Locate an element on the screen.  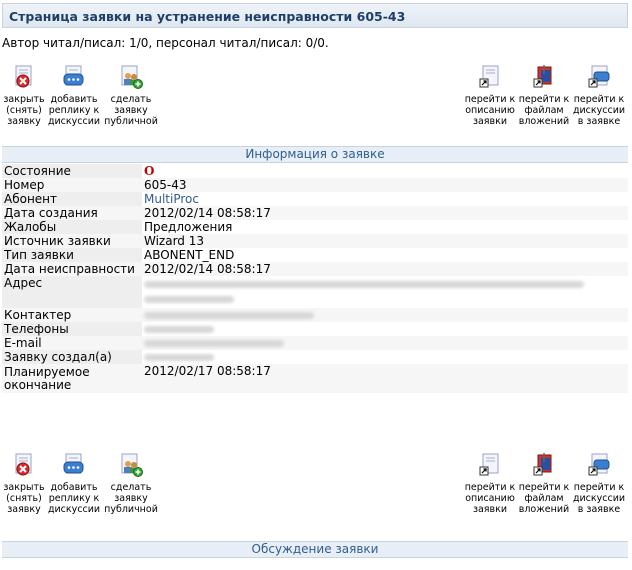
address-value is located at coordinates (385, 292).